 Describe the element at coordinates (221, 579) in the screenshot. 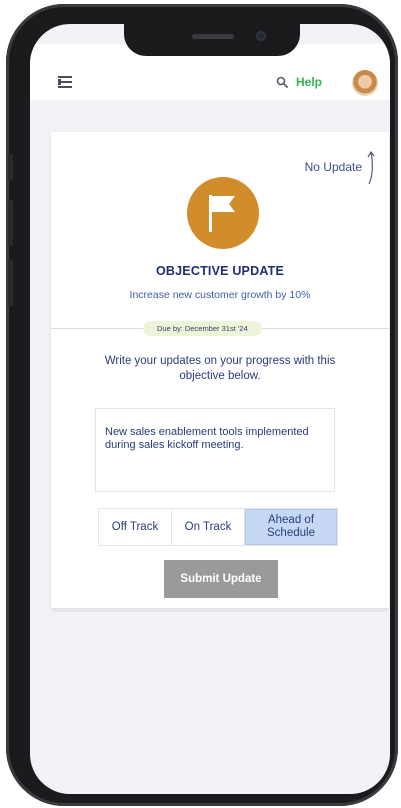

I see `submit-update-button: Submit Update` at that location.